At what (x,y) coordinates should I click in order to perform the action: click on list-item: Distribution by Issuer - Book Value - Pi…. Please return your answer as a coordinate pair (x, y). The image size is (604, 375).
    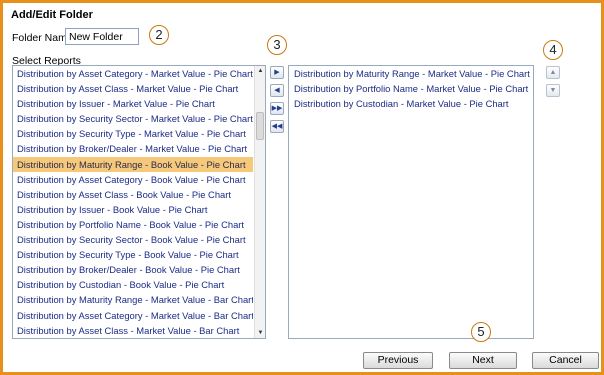
    Looking at the image, I should click on (133, 209).